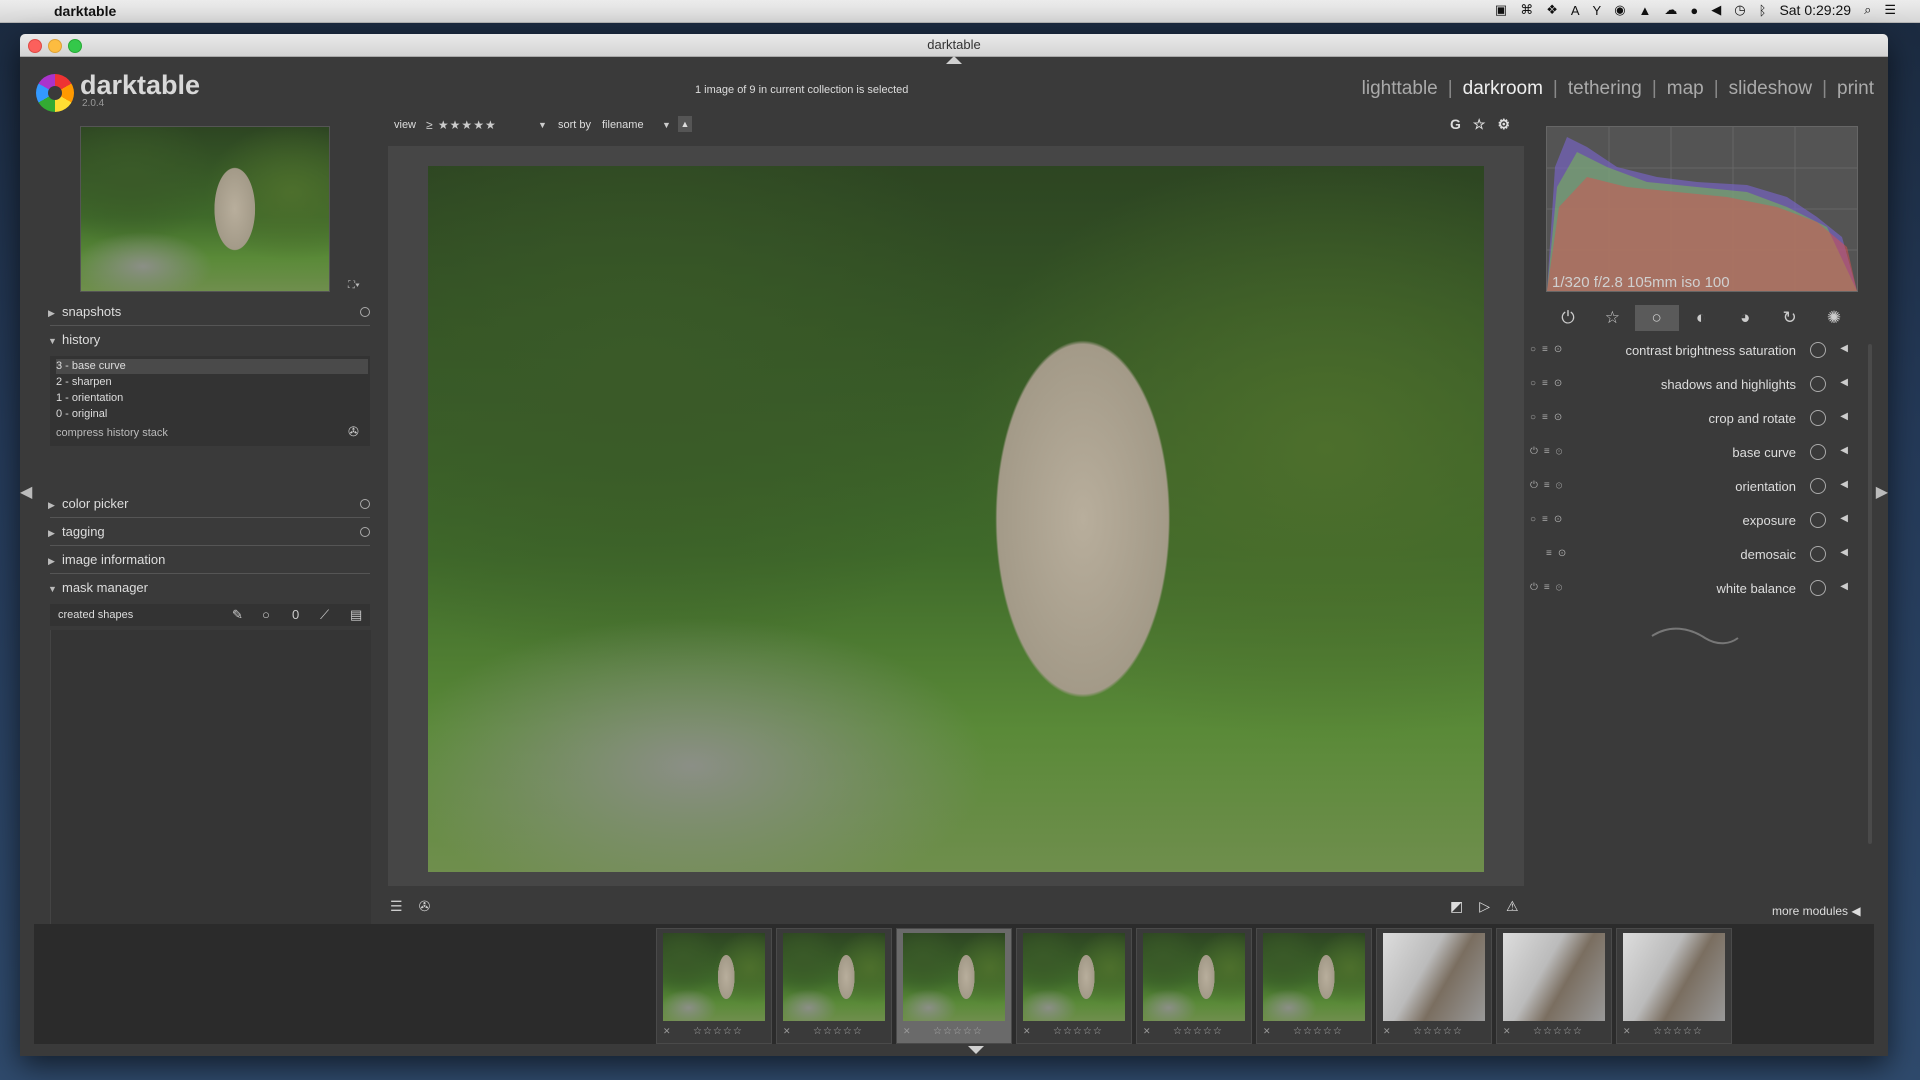 This screenshot has height=1080, width=1920. What do you see at coordinates (324, 615) in the screenshot?
I see `brush-tool-icon: ⟋` at bounding box center [324, 615].